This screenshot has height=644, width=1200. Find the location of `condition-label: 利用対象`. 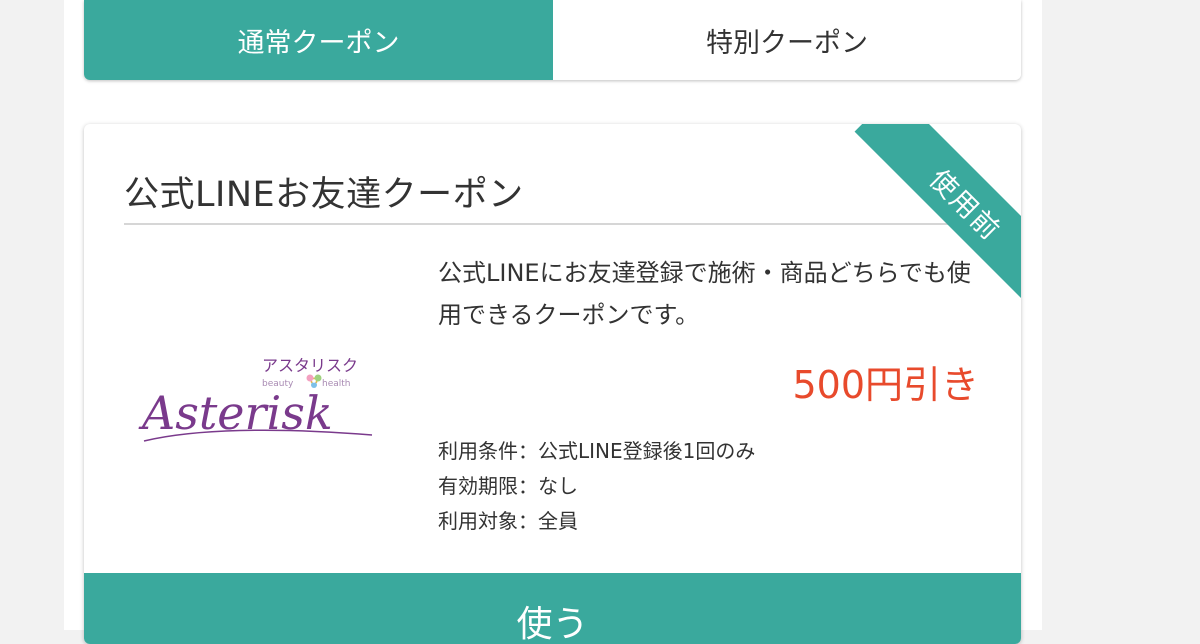

condition-label: 利用対象 is located at coordinates (478, 521).